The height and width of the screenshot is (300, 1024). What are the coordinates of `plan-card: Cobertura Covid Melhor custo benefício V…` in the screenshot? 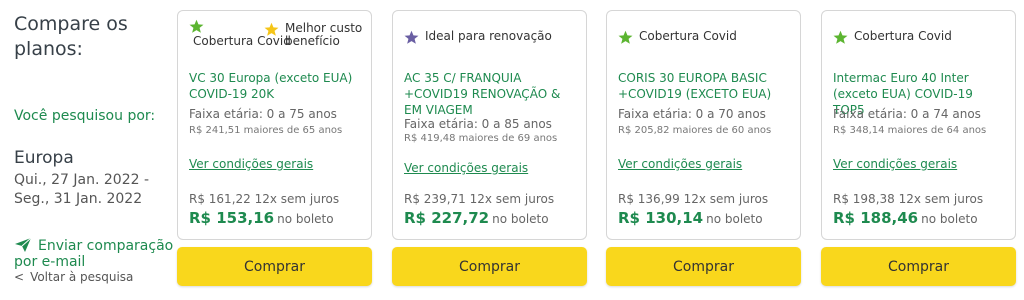 It's located at (274, 125).